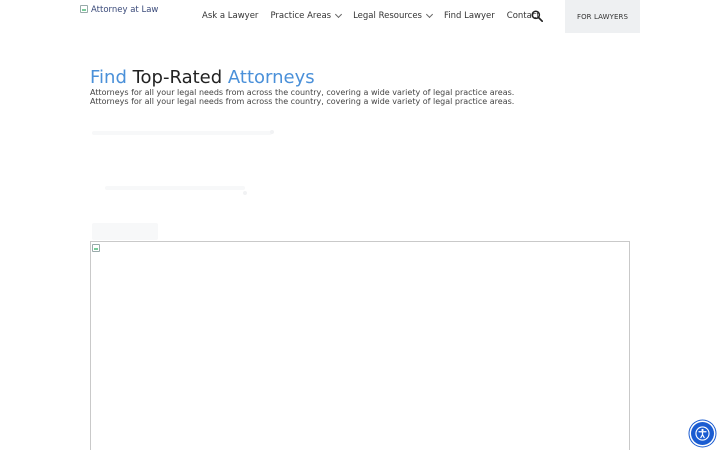 Image resolution: width=720 pixels, height=450 pixels. I want to click on accessibility-icon, so click(702, 433).